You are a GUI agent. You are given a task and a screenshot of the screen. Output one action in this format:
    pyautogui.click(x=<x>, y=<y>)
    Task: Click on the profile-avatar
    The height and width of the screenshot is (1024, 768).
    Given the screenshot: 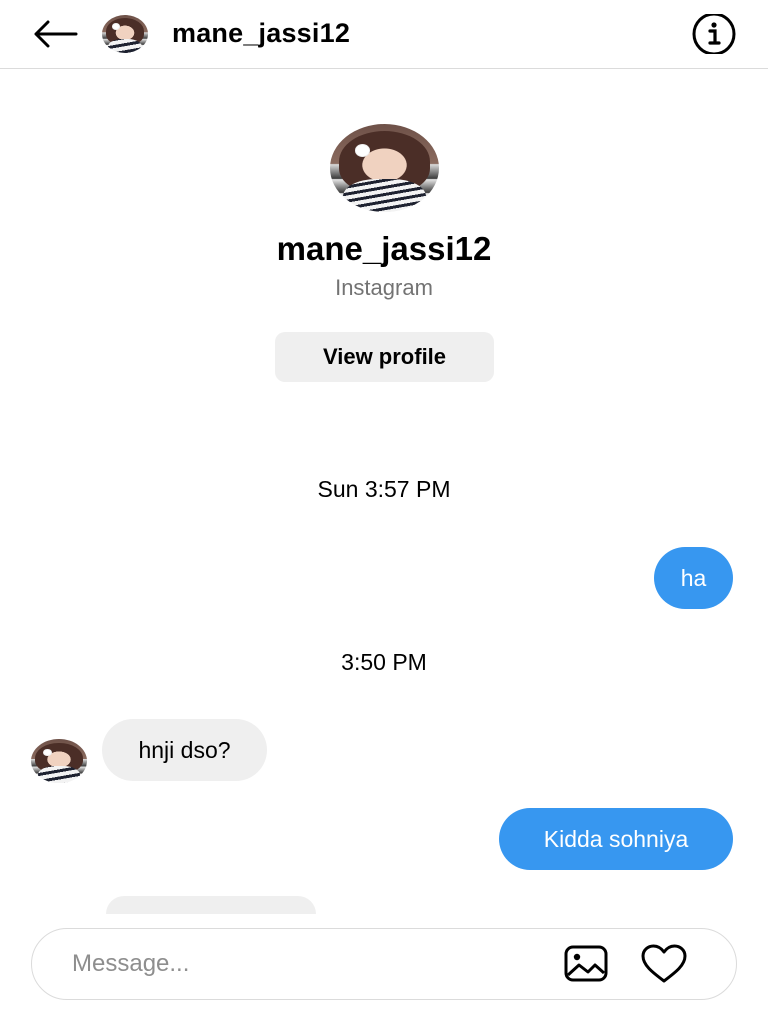 What is the action you would take?
    pyautogui.click(x=384, y=168)
    